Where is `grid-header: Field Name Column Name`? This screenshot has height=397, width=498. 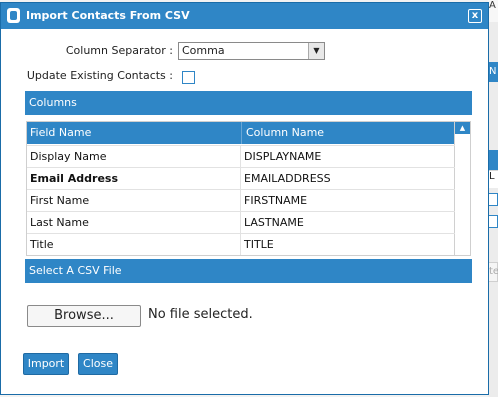
grid-header: Field Name Column Name is located at coordinates (248, 133).